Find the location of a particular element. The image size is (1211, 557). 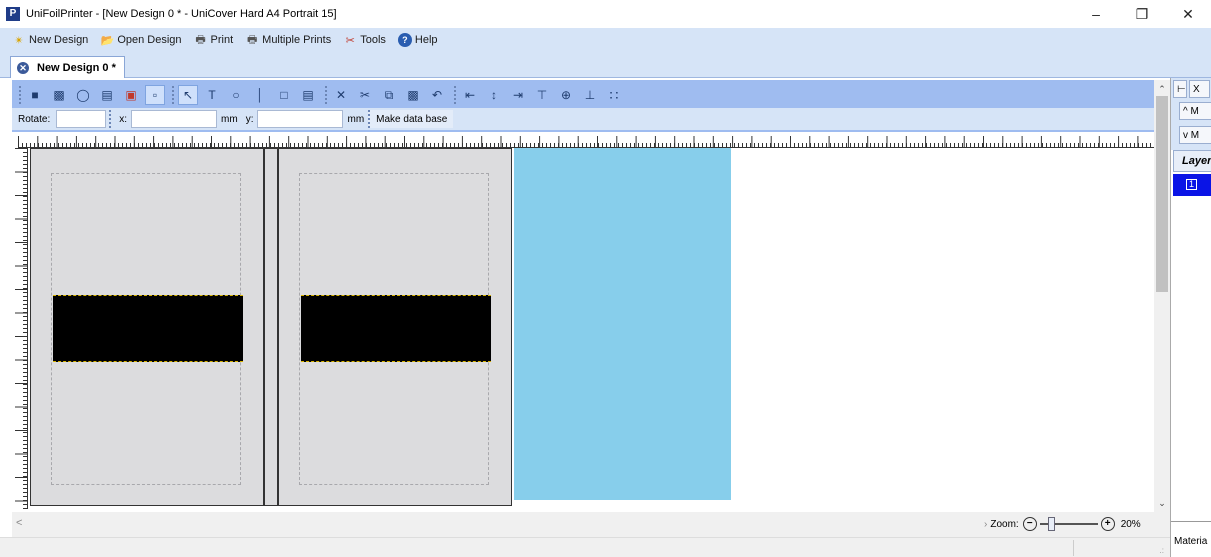

align-left-icon: ⇤ is located at coordinates (470, 95).